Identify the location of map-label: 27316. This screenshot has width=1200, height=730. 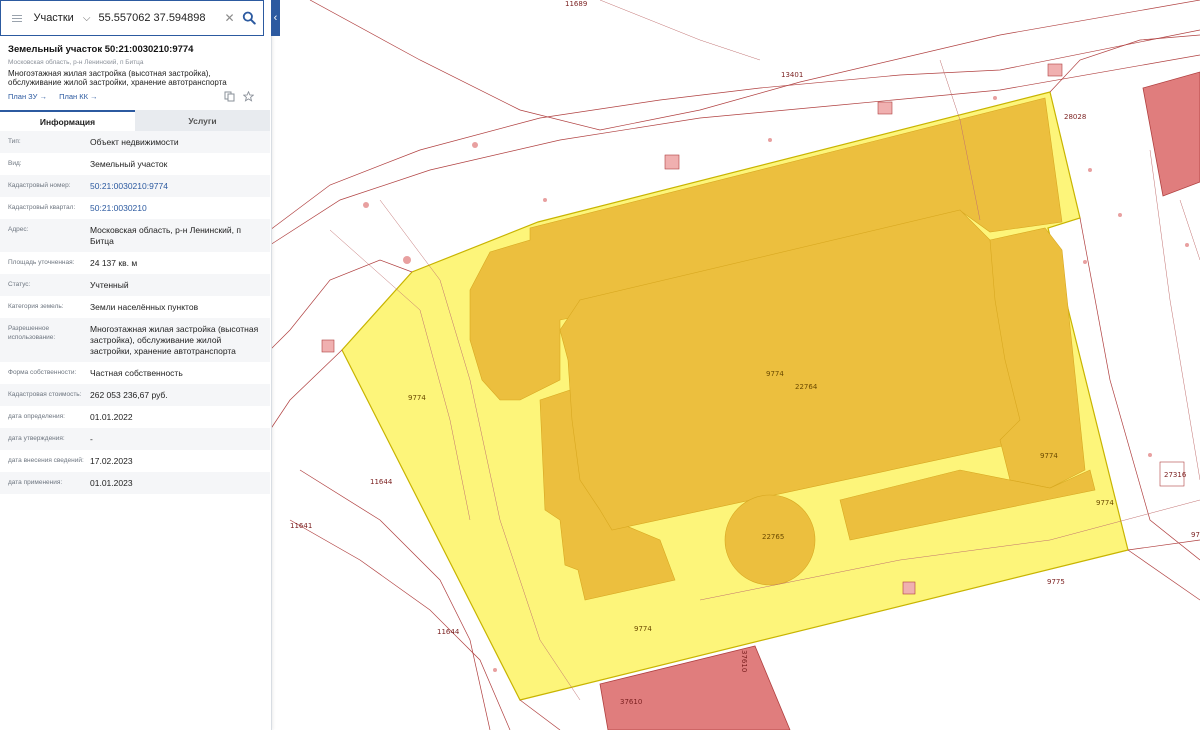
(1175, 475).